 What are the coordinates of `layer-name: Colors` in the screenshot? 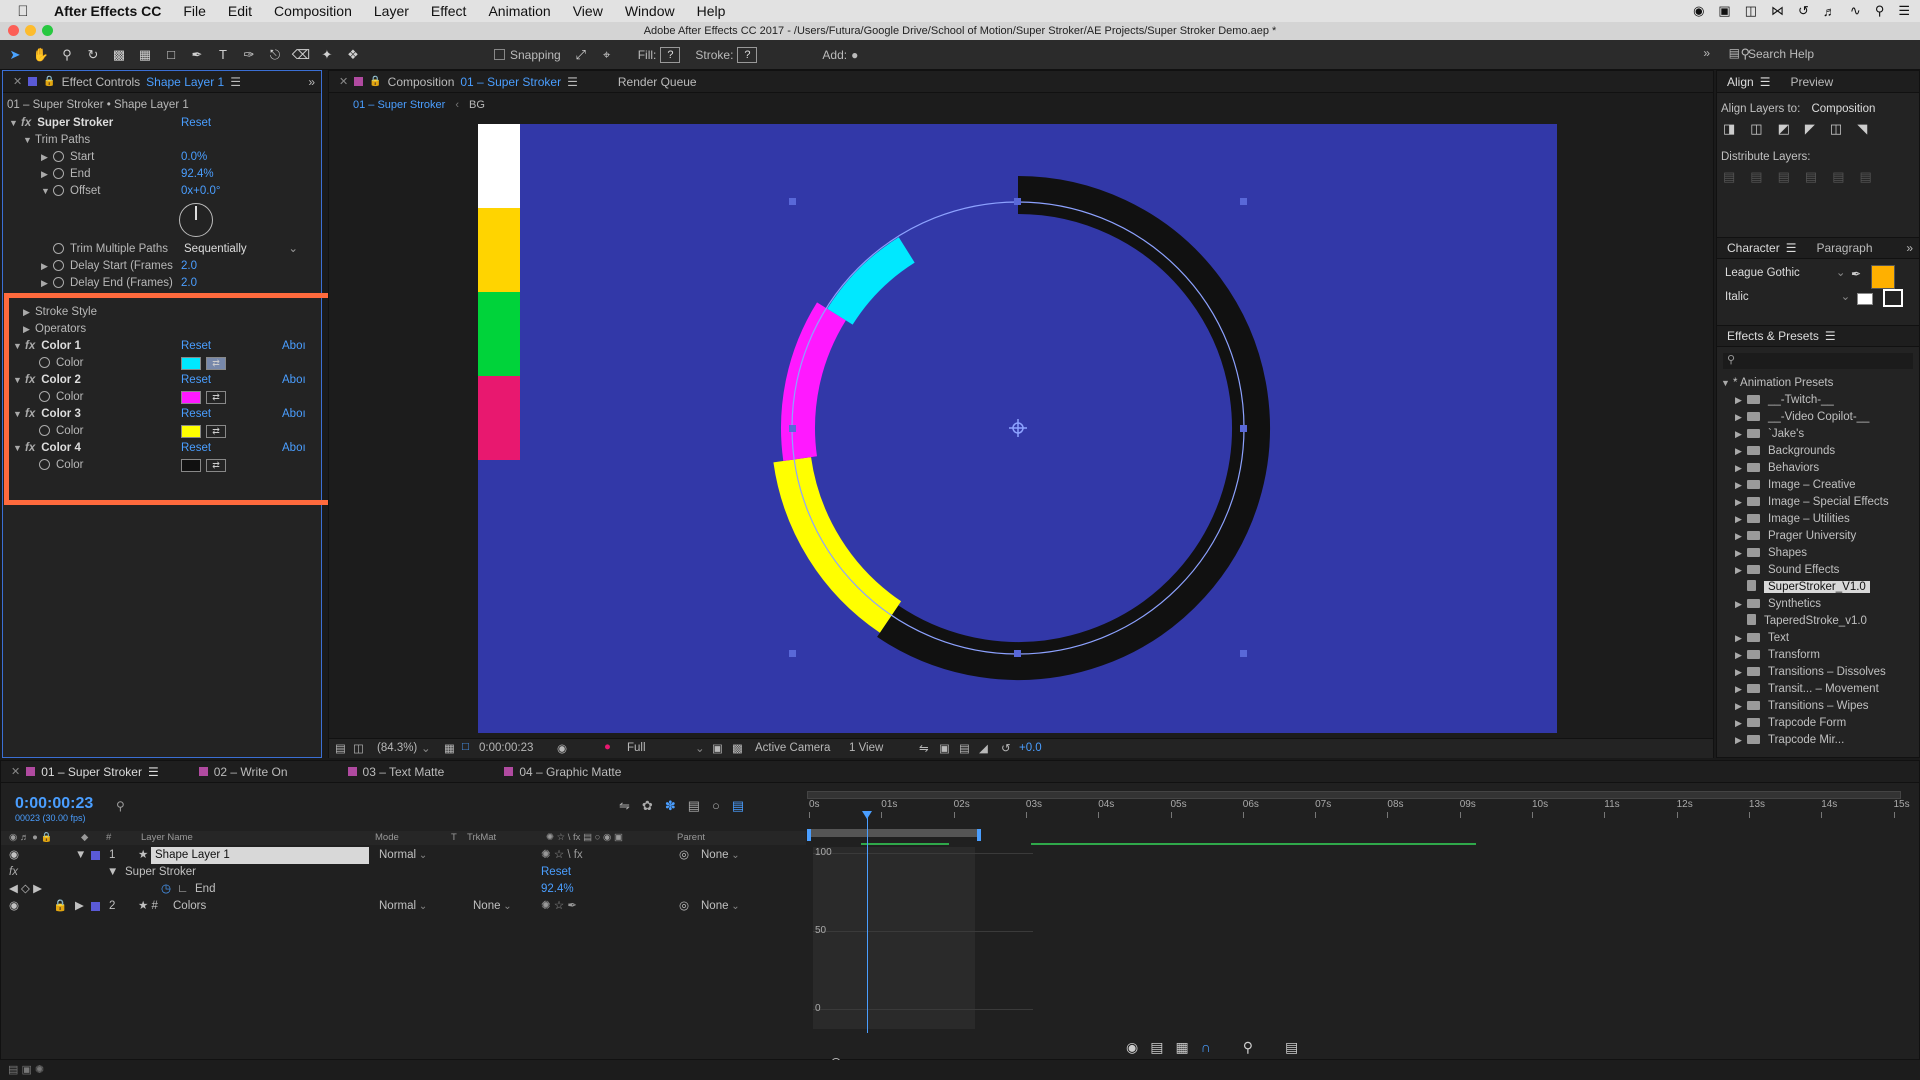 It's located at (189, 906).